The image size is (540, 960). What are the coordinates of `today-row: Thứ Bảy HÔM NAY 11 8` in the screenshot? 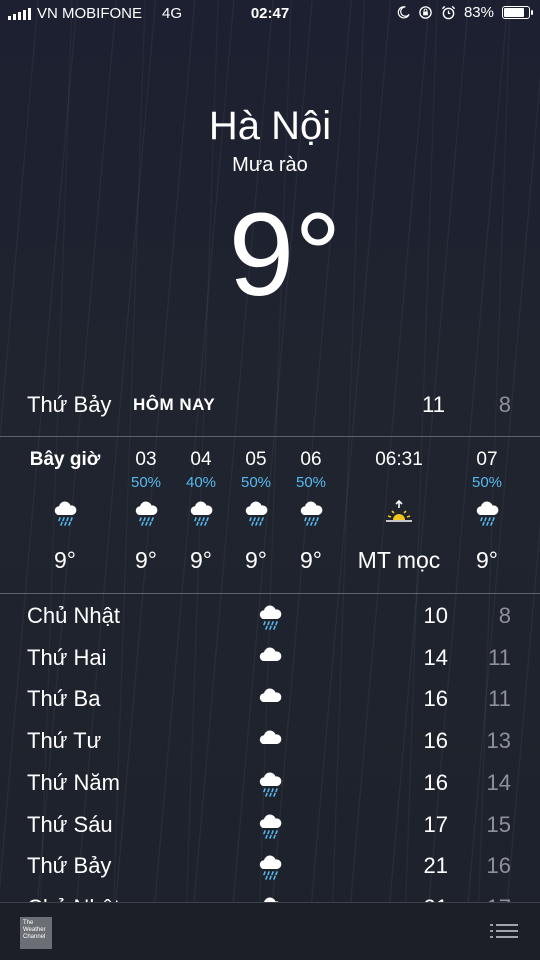 It's located at (270, 405).